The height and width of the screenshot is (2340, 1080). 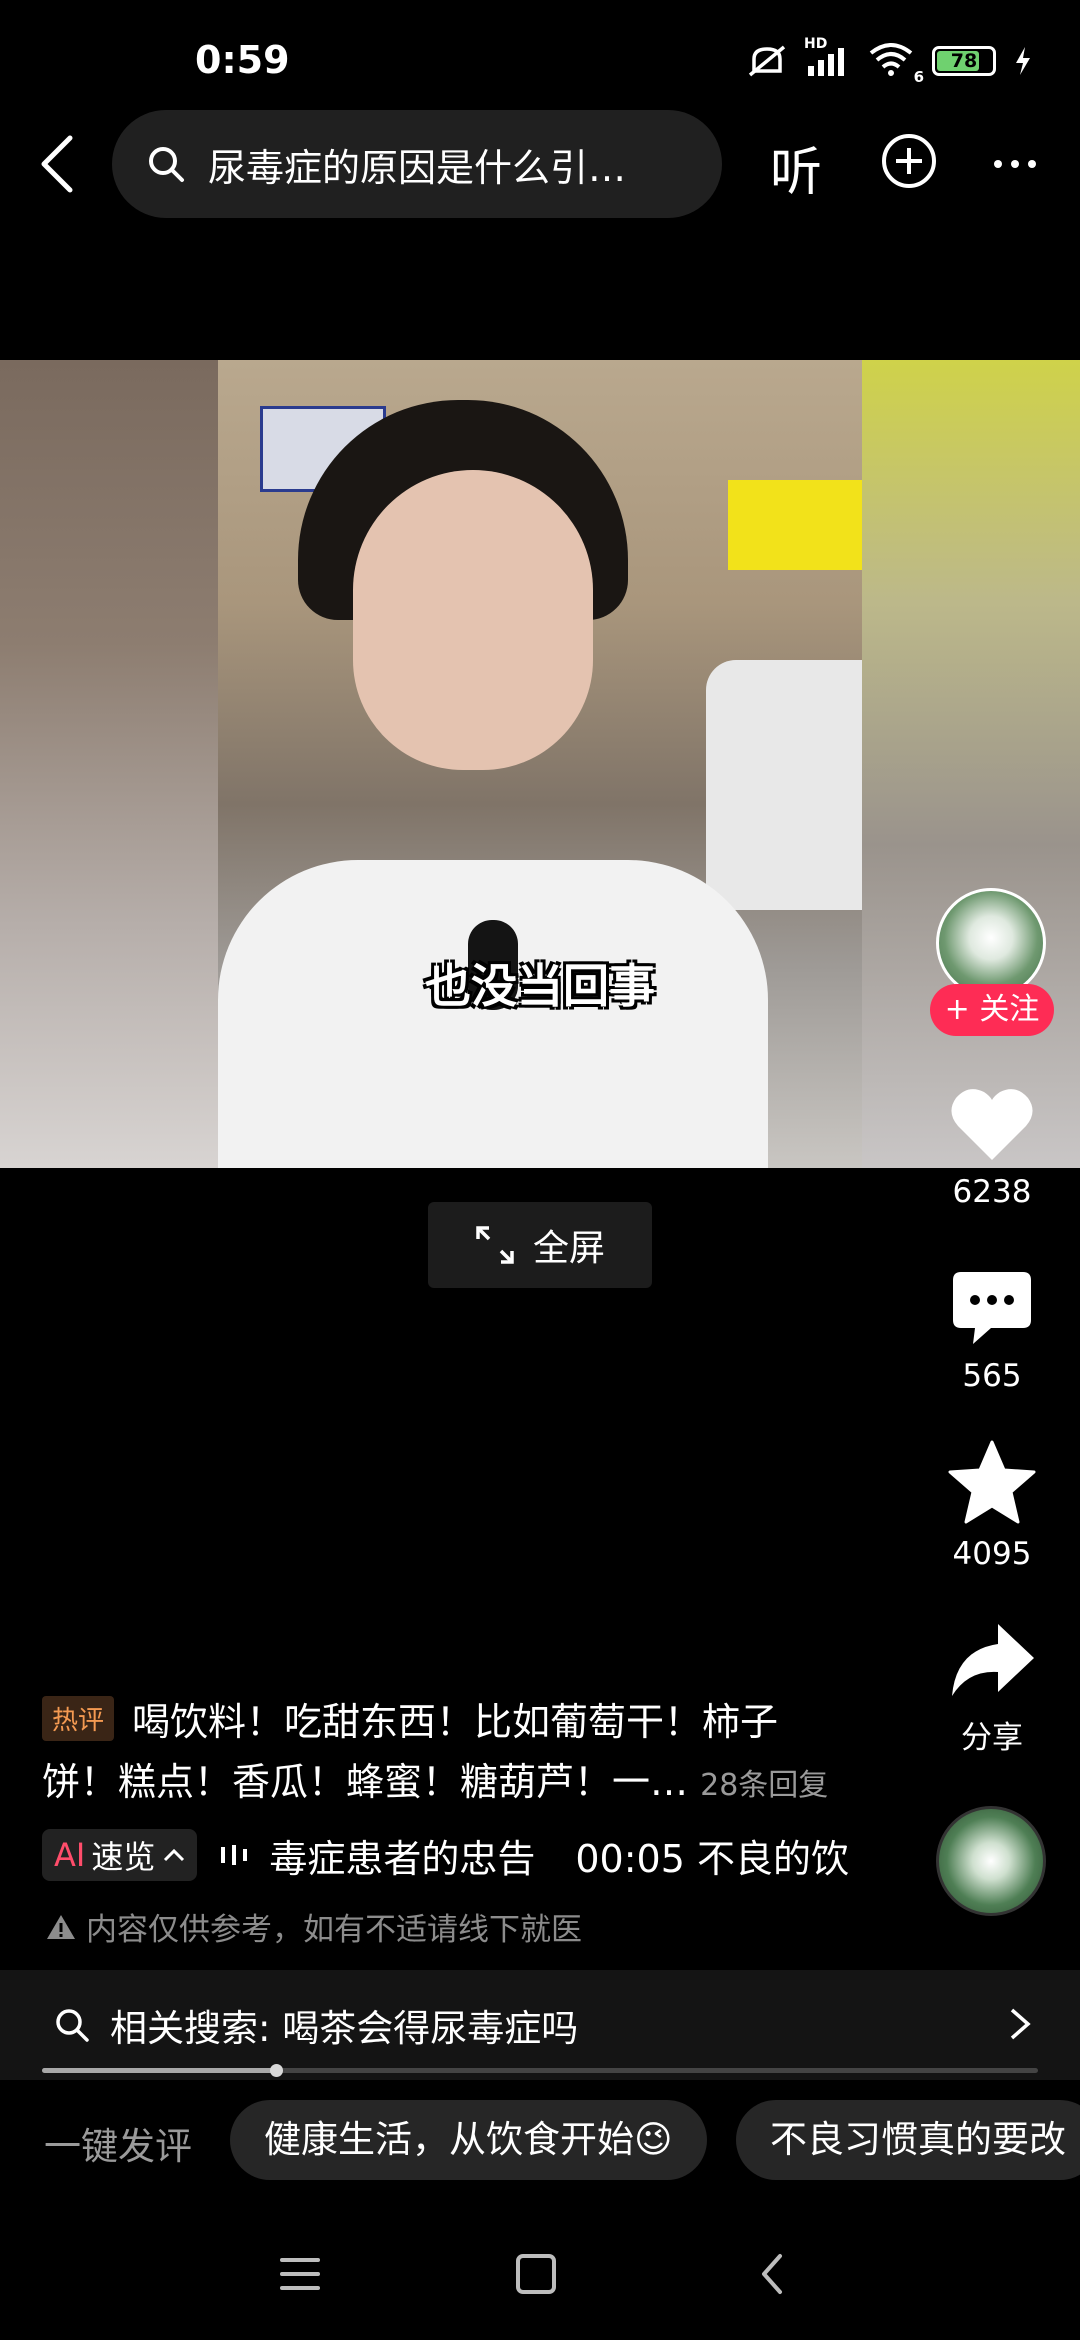 I want to click on listen-button: 听, so click(x=796, y=167).